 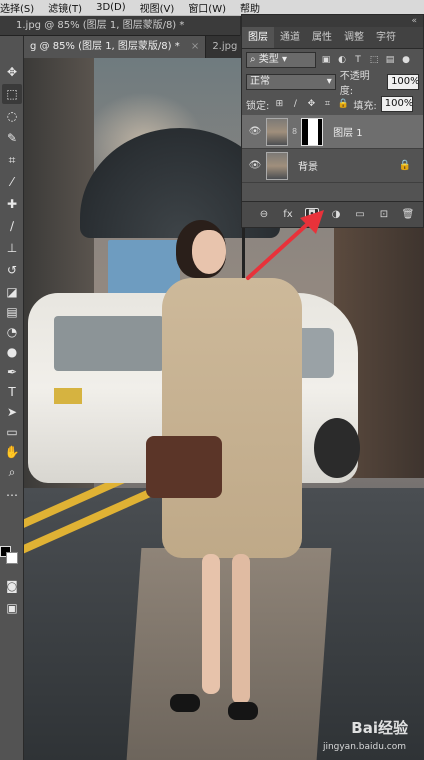 What do you see at coordinates (294, 131) in the screenshot?
I see `link-icon: 8` at bounding box center [294, 131].